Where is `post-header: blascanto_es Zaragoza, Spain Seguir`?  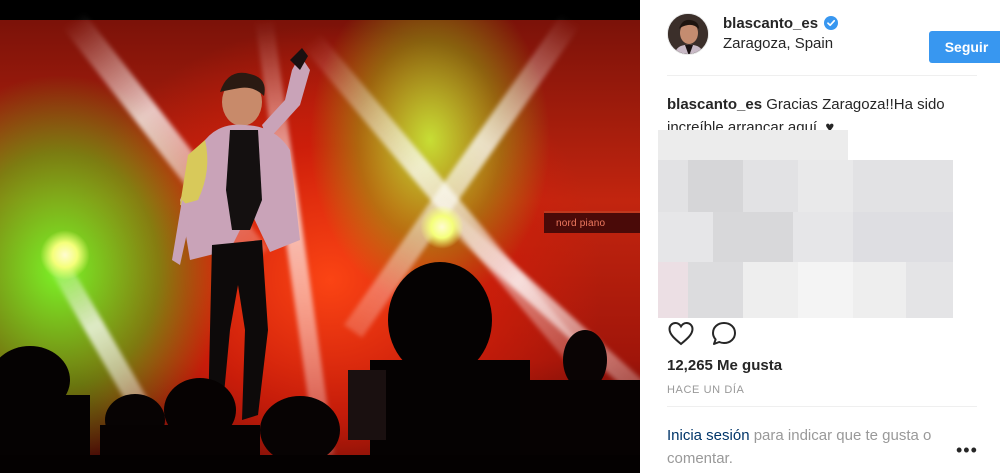
post-header: blascanto_es Zaragoza, Spain Seguir is located at coordinates (833, 38).